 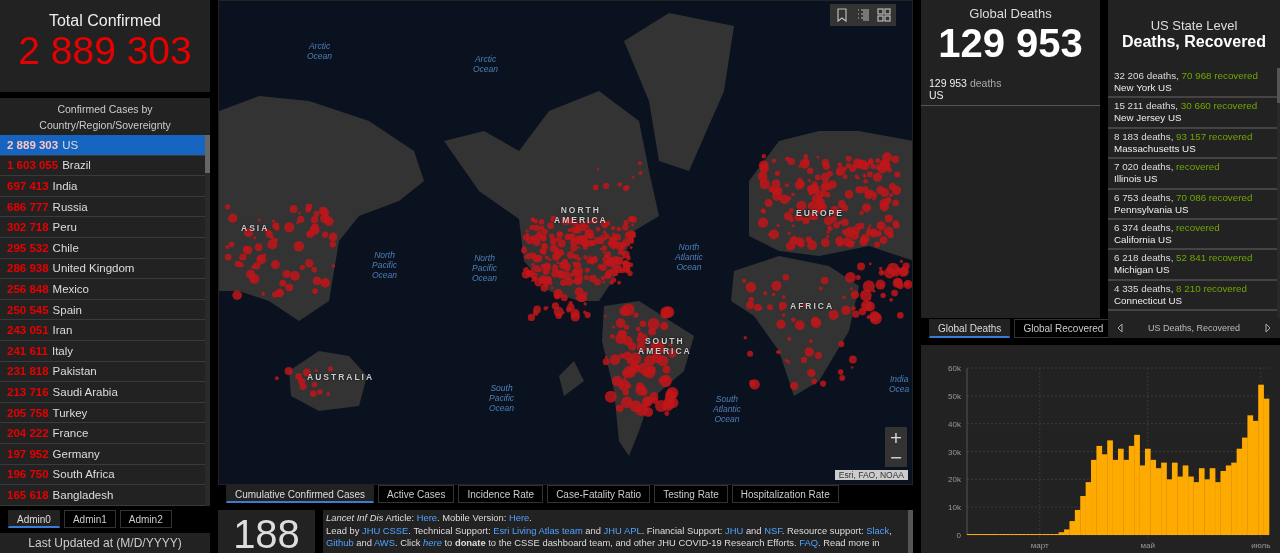 What do you see at coordinates (28, 371) in the screenshot?
I see `case-count: 231 818` at bounding box center [28, 371].